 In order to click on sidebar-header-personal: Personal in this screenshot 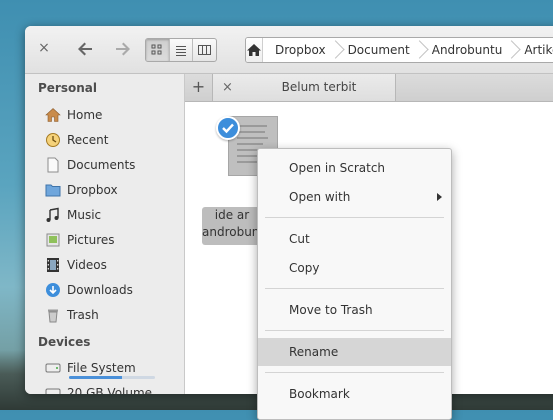, I will do `click(67, 88)`.